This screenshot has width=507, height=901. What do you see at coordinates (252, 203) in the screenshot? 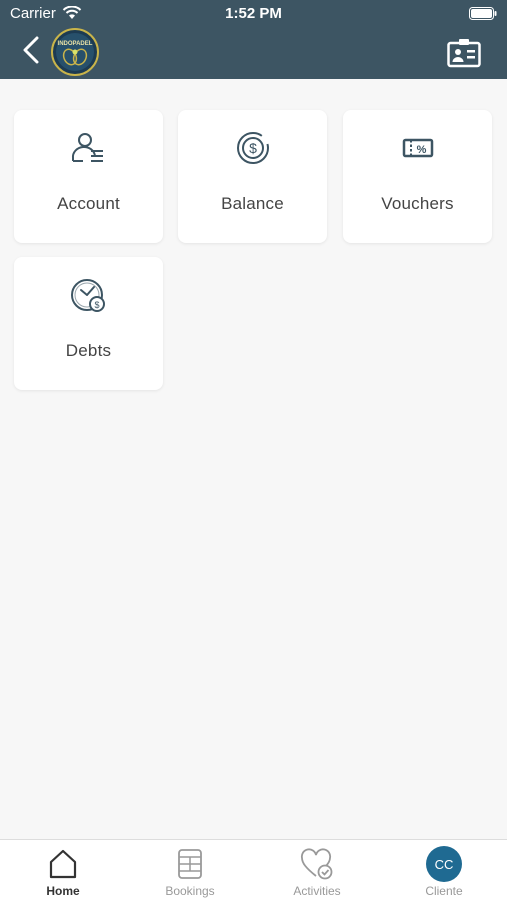
I see `balance-label: Balance` at bounding box center [252, 203].